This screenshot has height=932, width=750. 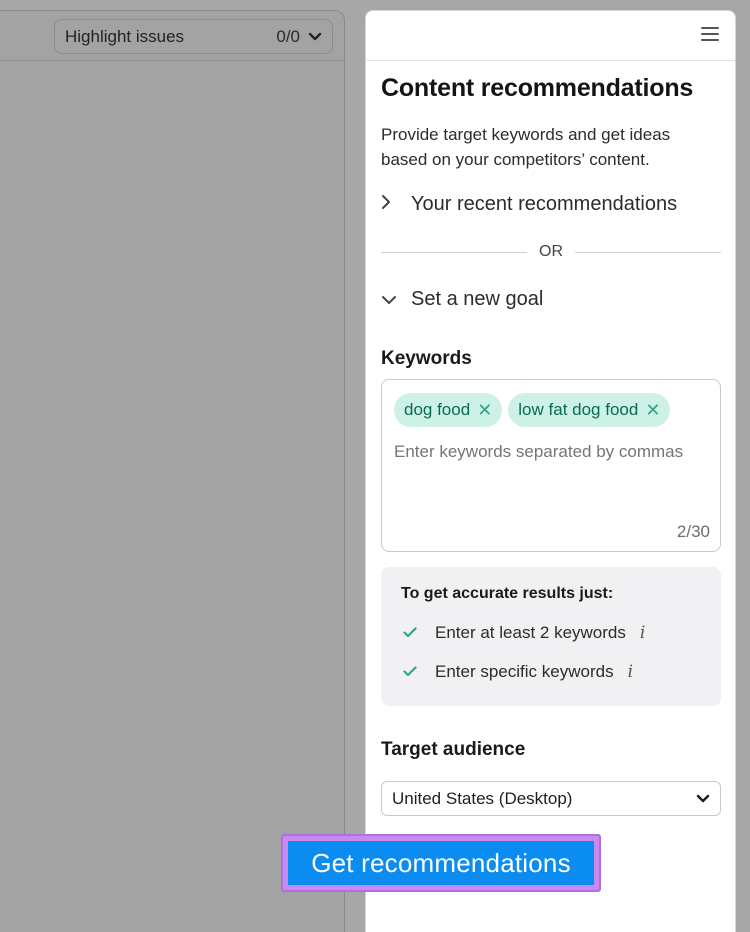 What do you see at coordinates (288, 36) in the screenshot?
I see `highlight-issues-count: 0/0` at bounding box center [288, 36].